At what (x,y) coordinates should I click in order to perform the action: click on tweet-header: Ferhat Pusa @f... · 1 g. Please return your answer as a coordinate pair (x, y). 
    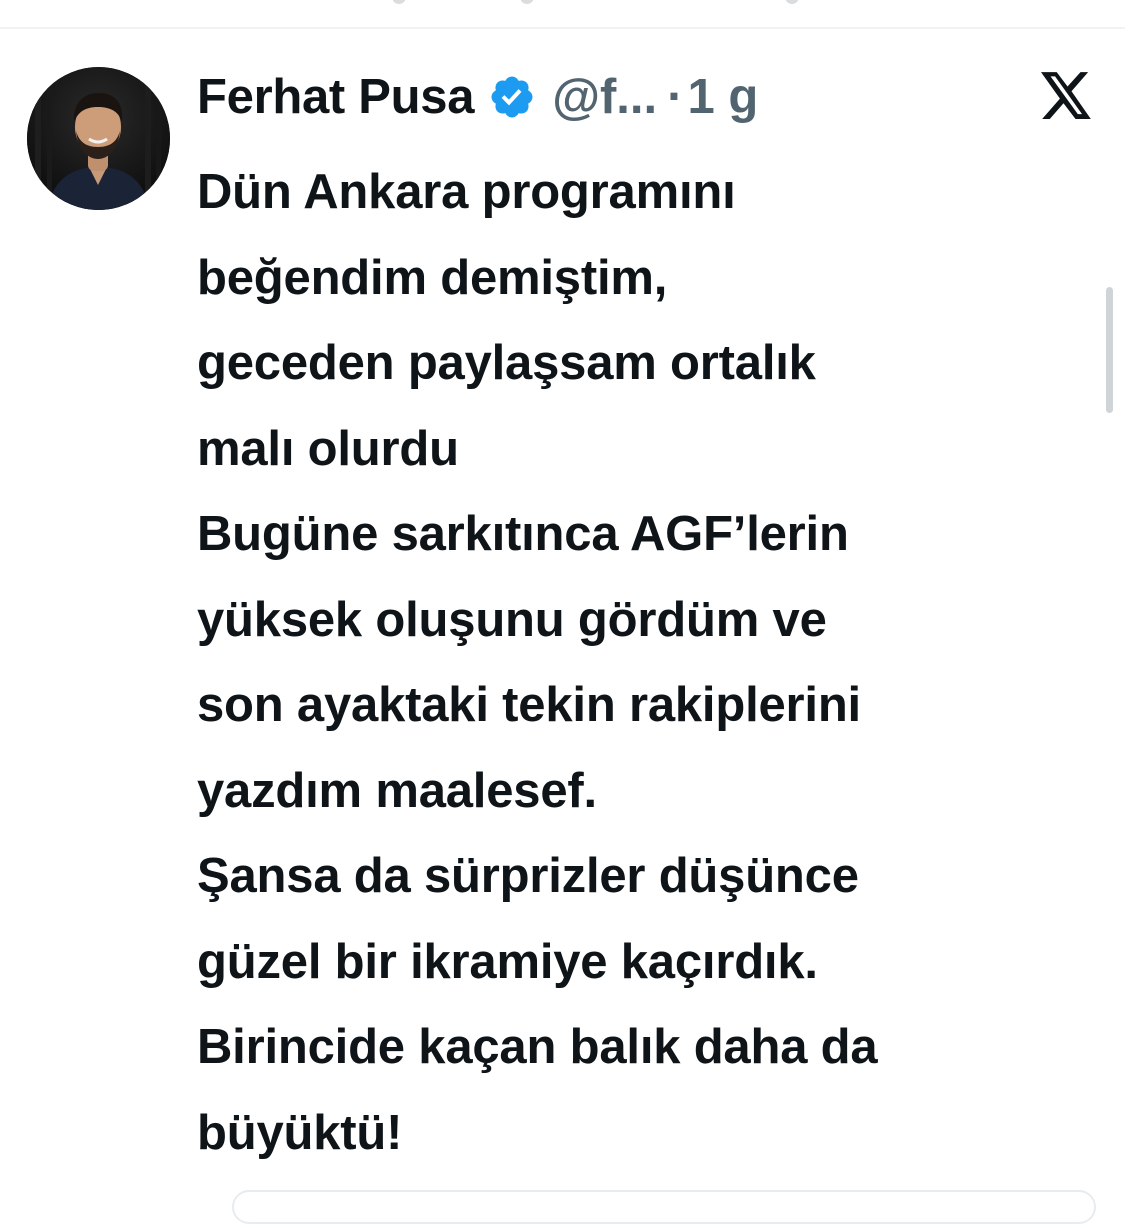
    Looking at the image, I should click on (477, 97).